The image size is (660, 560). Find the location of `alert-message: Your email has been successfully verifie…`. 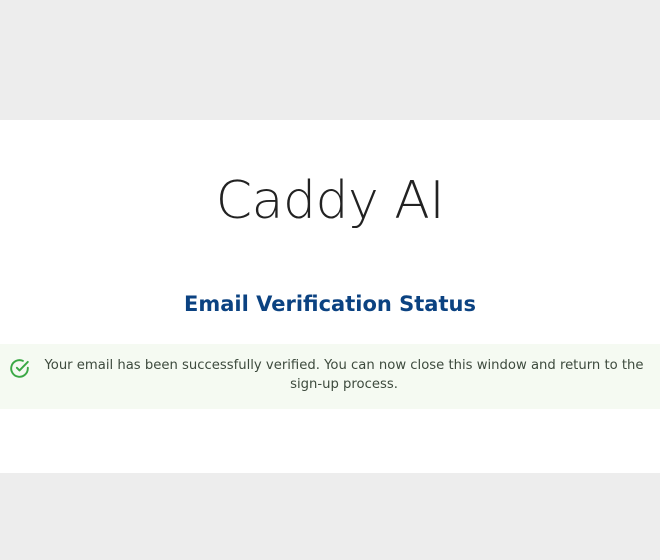

alert-message: Your email has been successfully verifie… is located at coordinates (344, 375).